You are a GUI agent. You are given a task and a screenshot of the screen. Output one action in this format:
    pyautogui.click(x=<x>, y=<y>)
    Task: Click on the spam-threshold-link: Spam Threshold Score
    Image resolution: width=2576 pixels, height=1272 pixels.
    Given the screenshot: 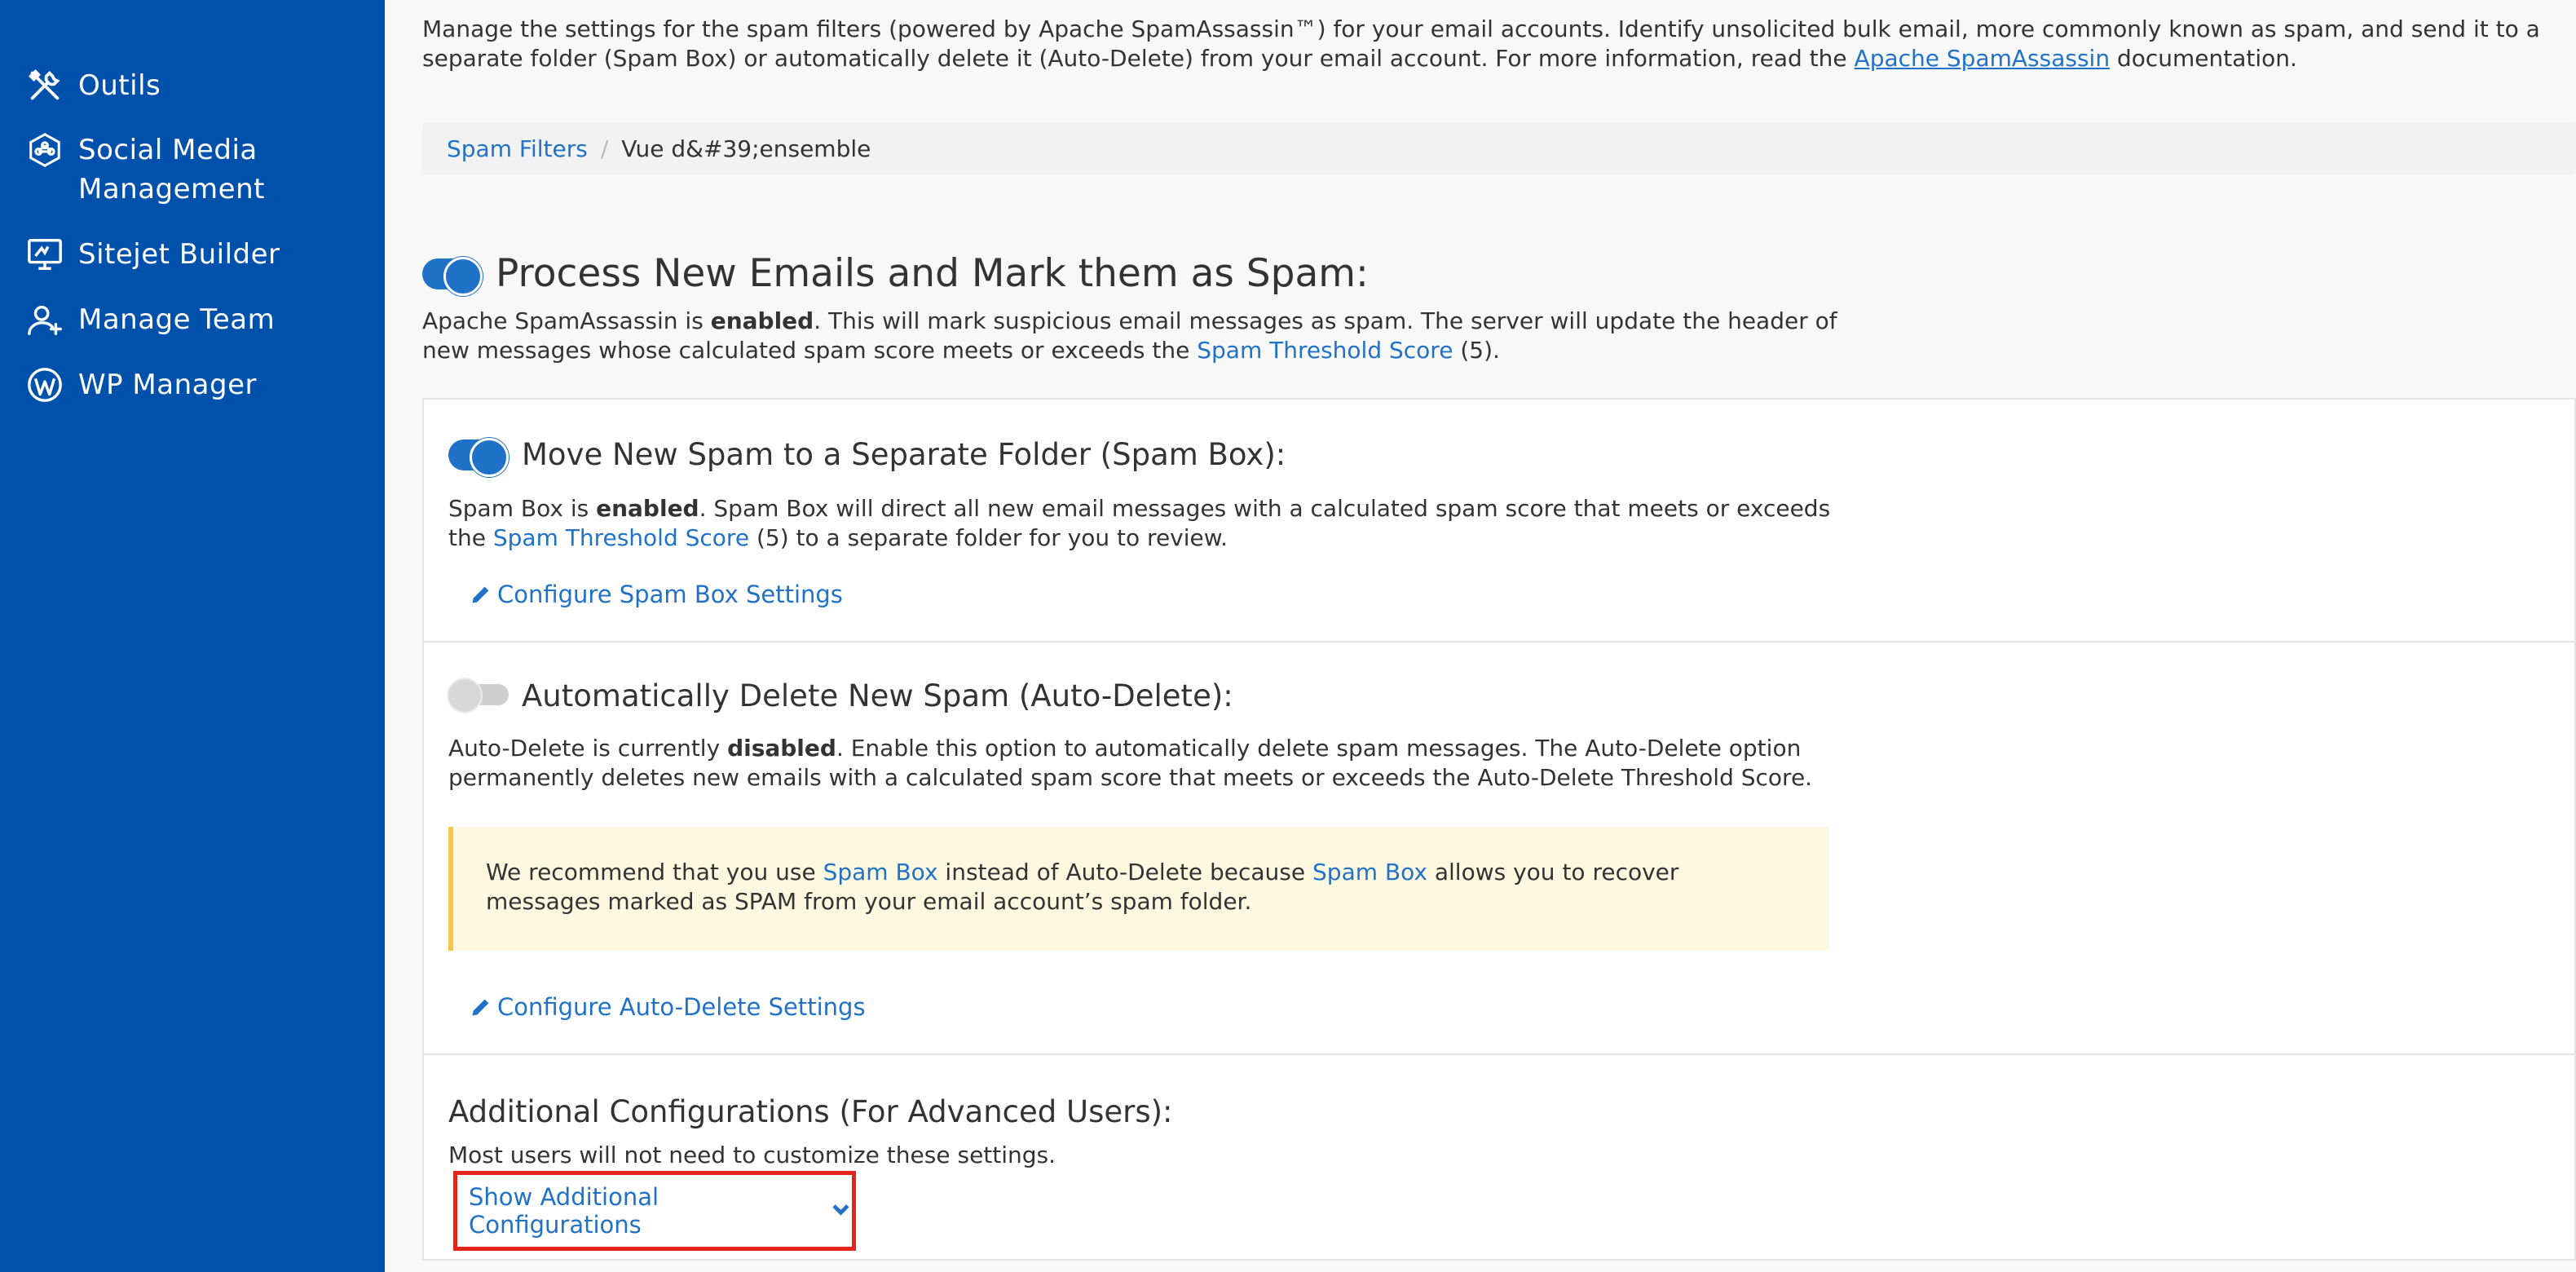 What is the action you would take?
    pyautogui.click(x=1325, y=350)
    